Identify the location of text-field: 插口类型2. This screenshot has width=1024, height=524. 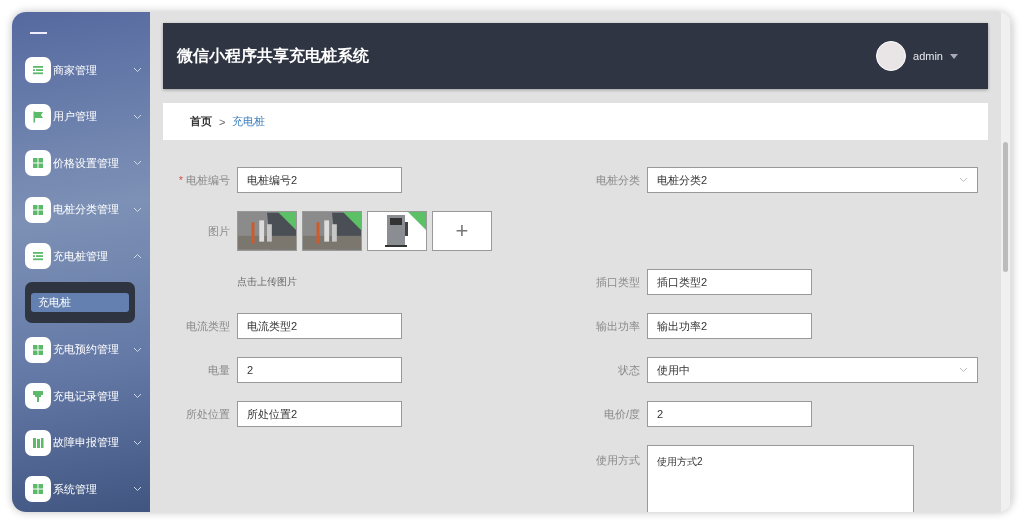
(729, 282).